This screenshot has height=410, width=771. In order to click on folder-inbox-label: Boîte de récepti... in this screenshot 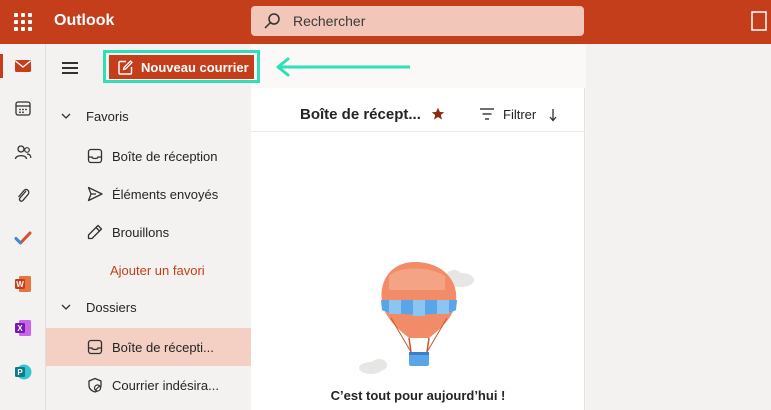, I will do `click(163, 347)`.